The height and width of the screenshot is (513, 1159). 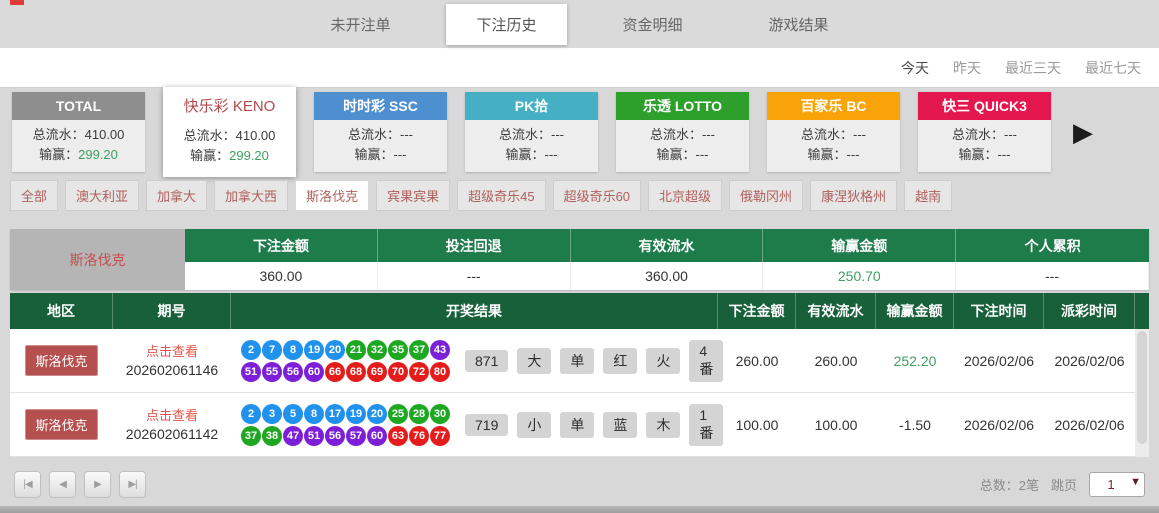 What do you see at coordinates (999, 311) in the screenshot?
I see `column-header: 下注时间` at bounding box center [999, 311].